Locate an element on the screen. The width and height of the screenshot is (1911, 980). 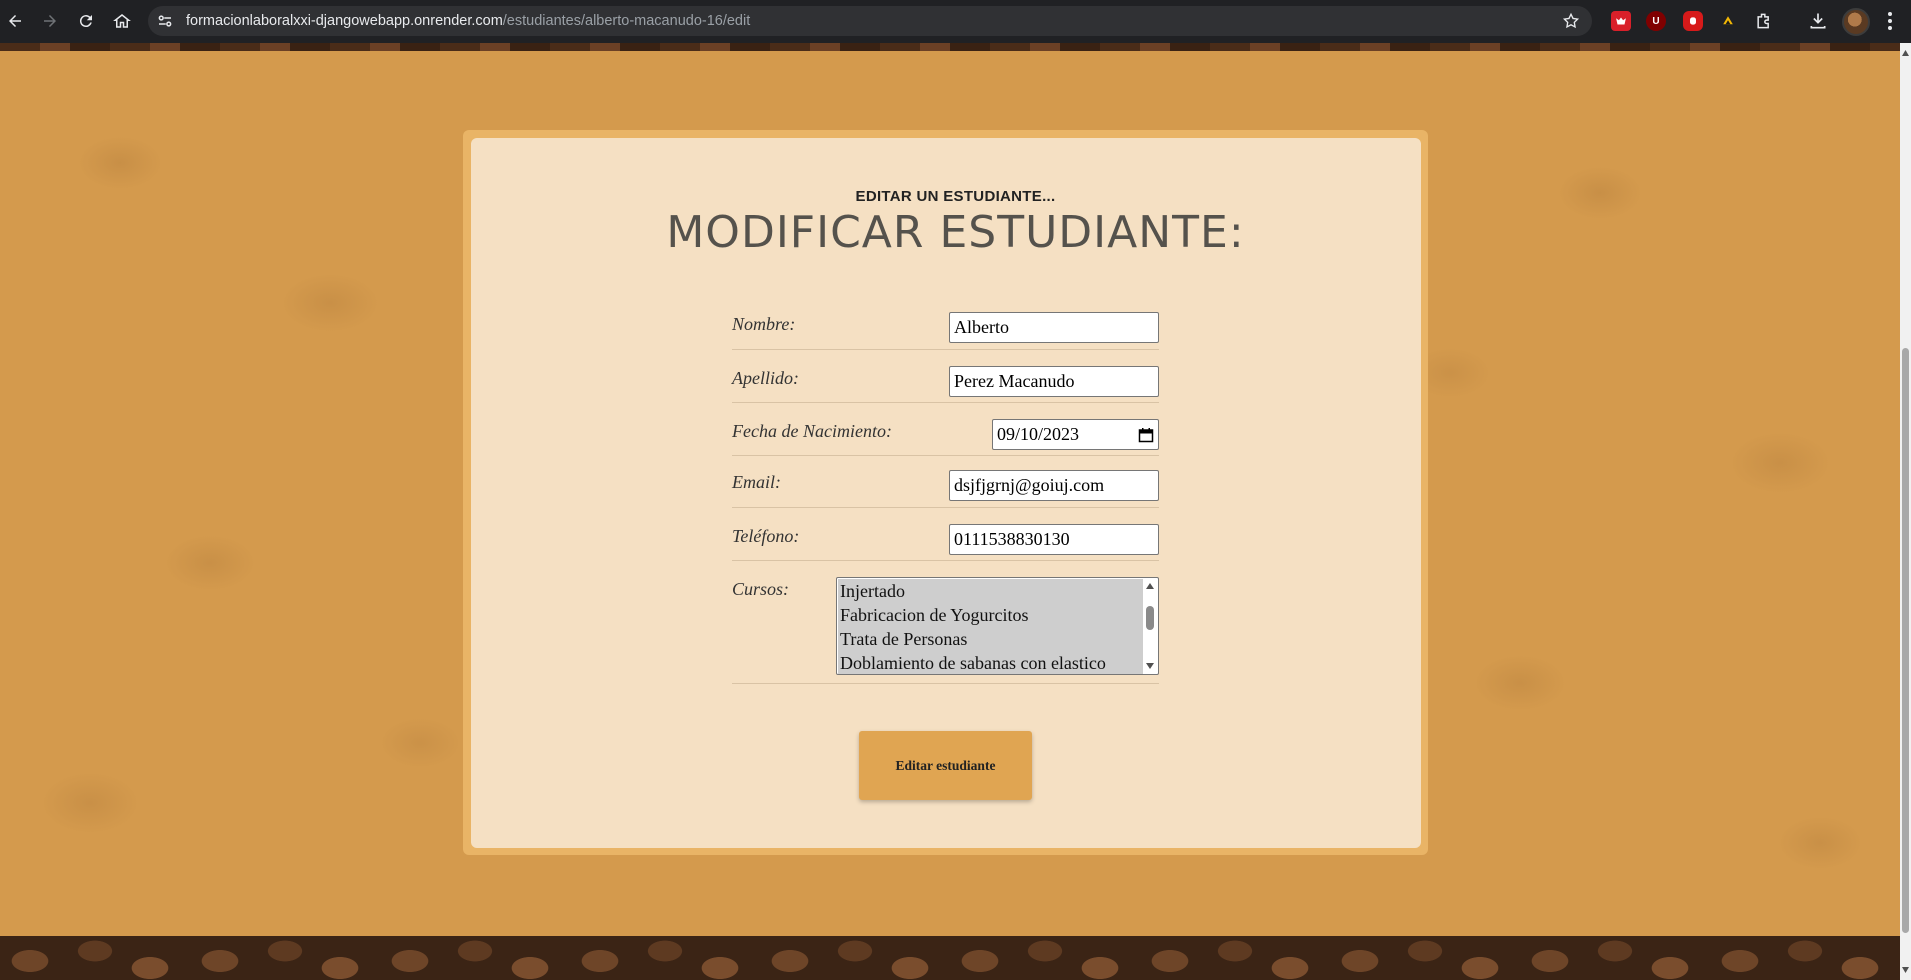
submit-button: Editar estudiante is located at coordinates (945, 765).